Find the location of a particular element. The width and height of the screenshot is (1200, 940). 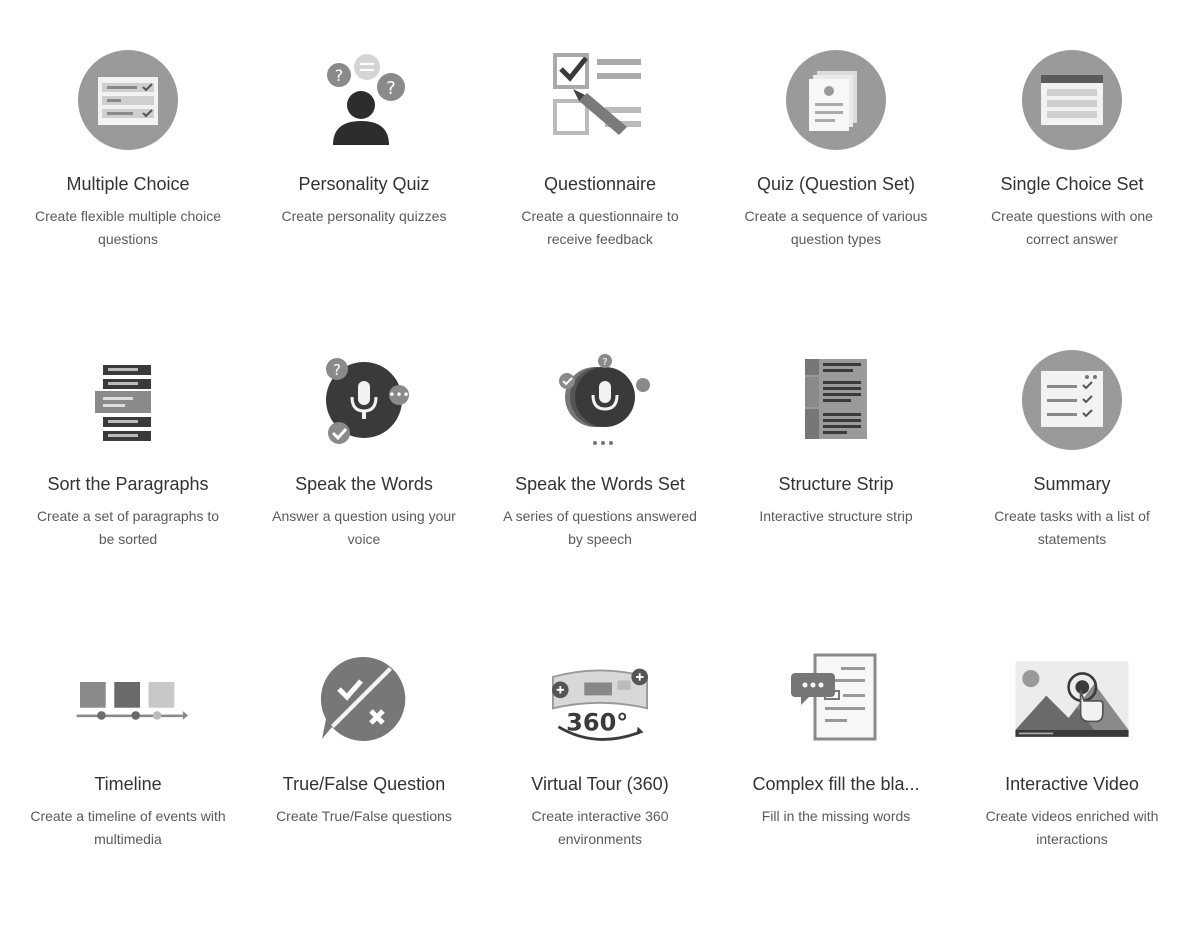

content-type-description: Create questions with one correct answer is located at coordinates (1072, 227).